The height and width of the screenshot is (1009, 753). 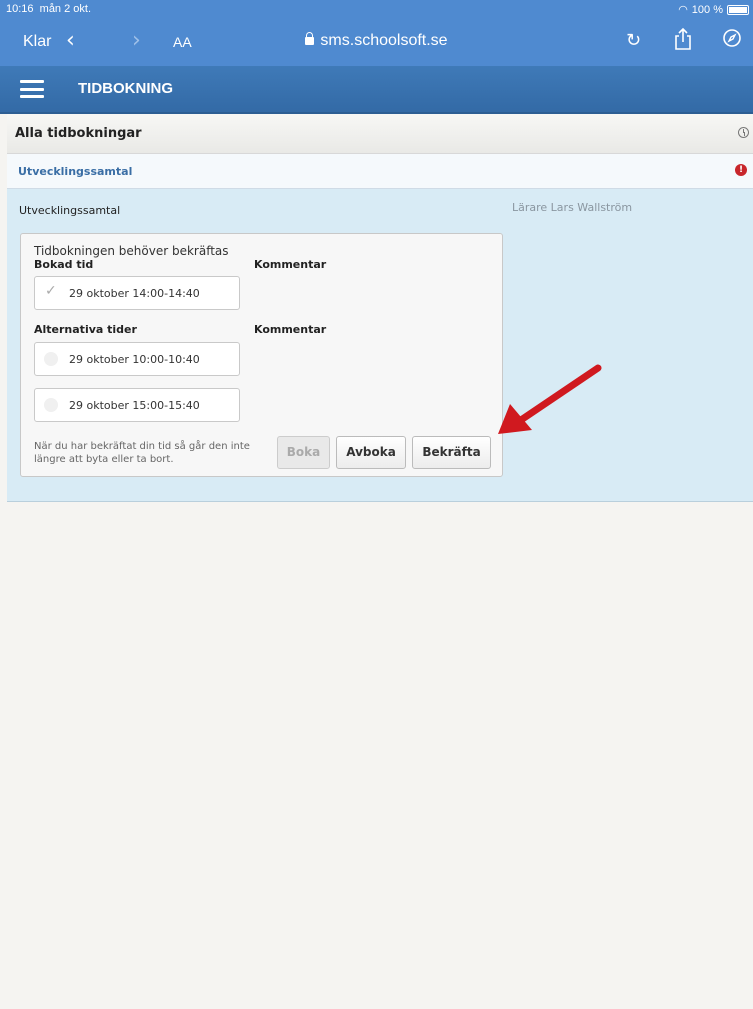 What do you see at coordinates (371, 452) in the screenshot?
I see `cancel-booking-button: Avboka` at bounding box center [371, 452].